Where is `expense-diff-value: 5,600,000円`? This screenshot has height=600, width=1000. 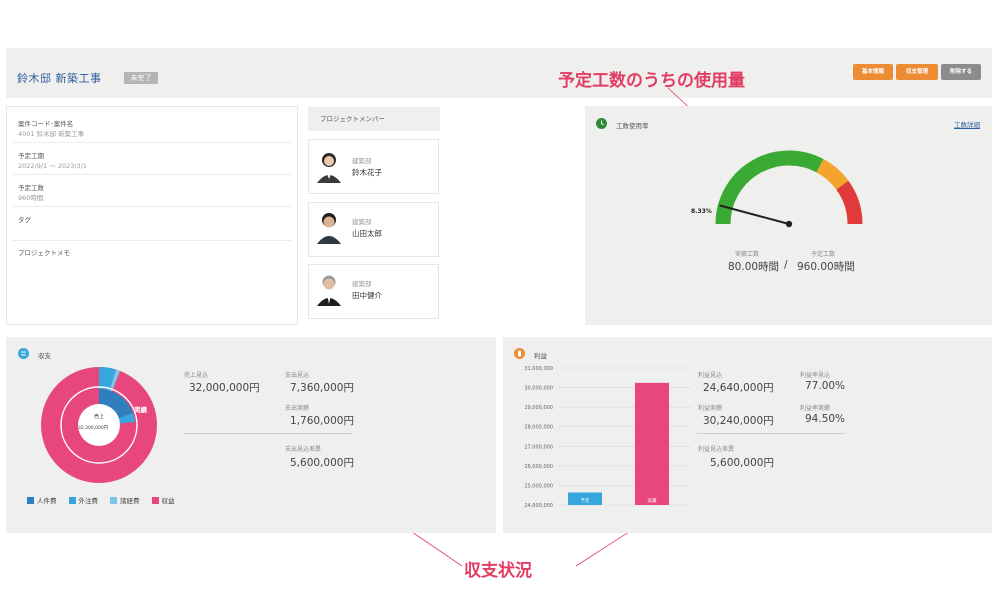 expense-diff-value: 5,600,000円 is located at coordinates (322, 463).